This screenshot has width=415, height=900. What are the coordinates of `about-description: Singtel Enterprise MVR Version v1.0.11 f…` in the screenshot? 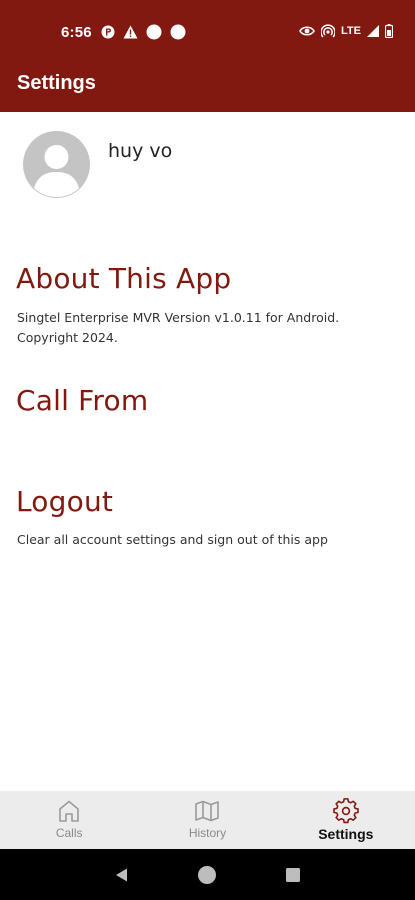 It's located at (178, 327).